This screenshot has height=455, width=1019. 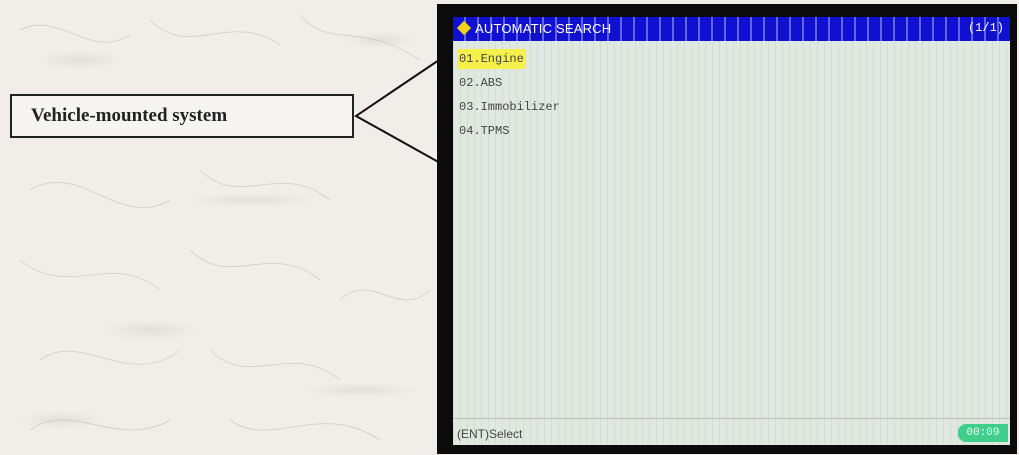 What do you see at coordinates (509, 83) in the screenshot?
I see `menu-item-abs: 02.ABS` at bounding box center [509, 83].